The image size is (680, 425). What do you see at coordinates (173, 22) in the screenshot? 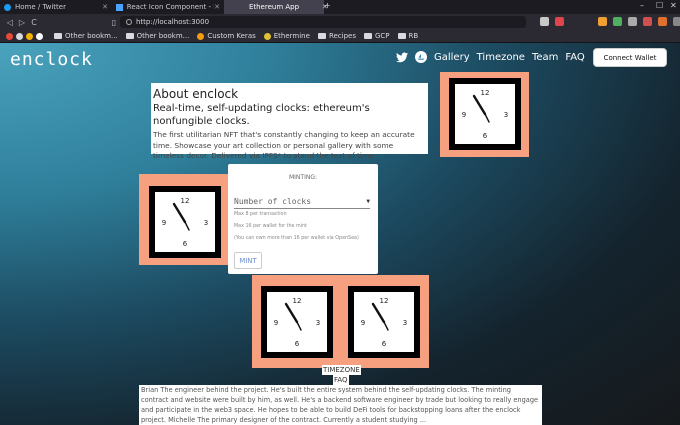
I see `url-text: http://localhost:3000` at bounding box center [173, 22].